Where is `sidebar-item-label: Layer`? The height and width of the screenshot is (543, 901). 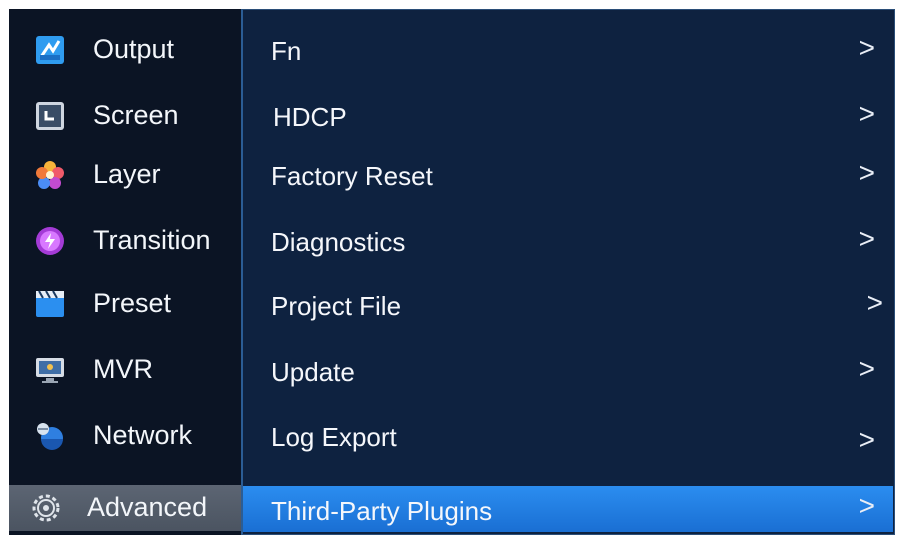 sidebar-item-label: Layer is located at coordinates (127, 174).